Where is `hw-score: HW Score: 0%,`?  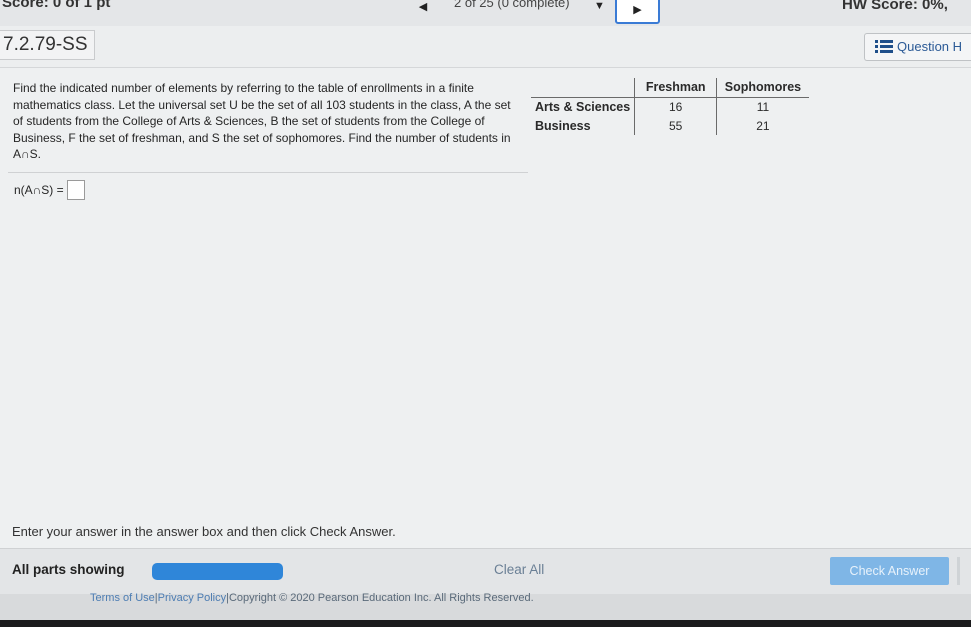
hw-score: HW Score: 0%, is located at coordinates (895, 6).